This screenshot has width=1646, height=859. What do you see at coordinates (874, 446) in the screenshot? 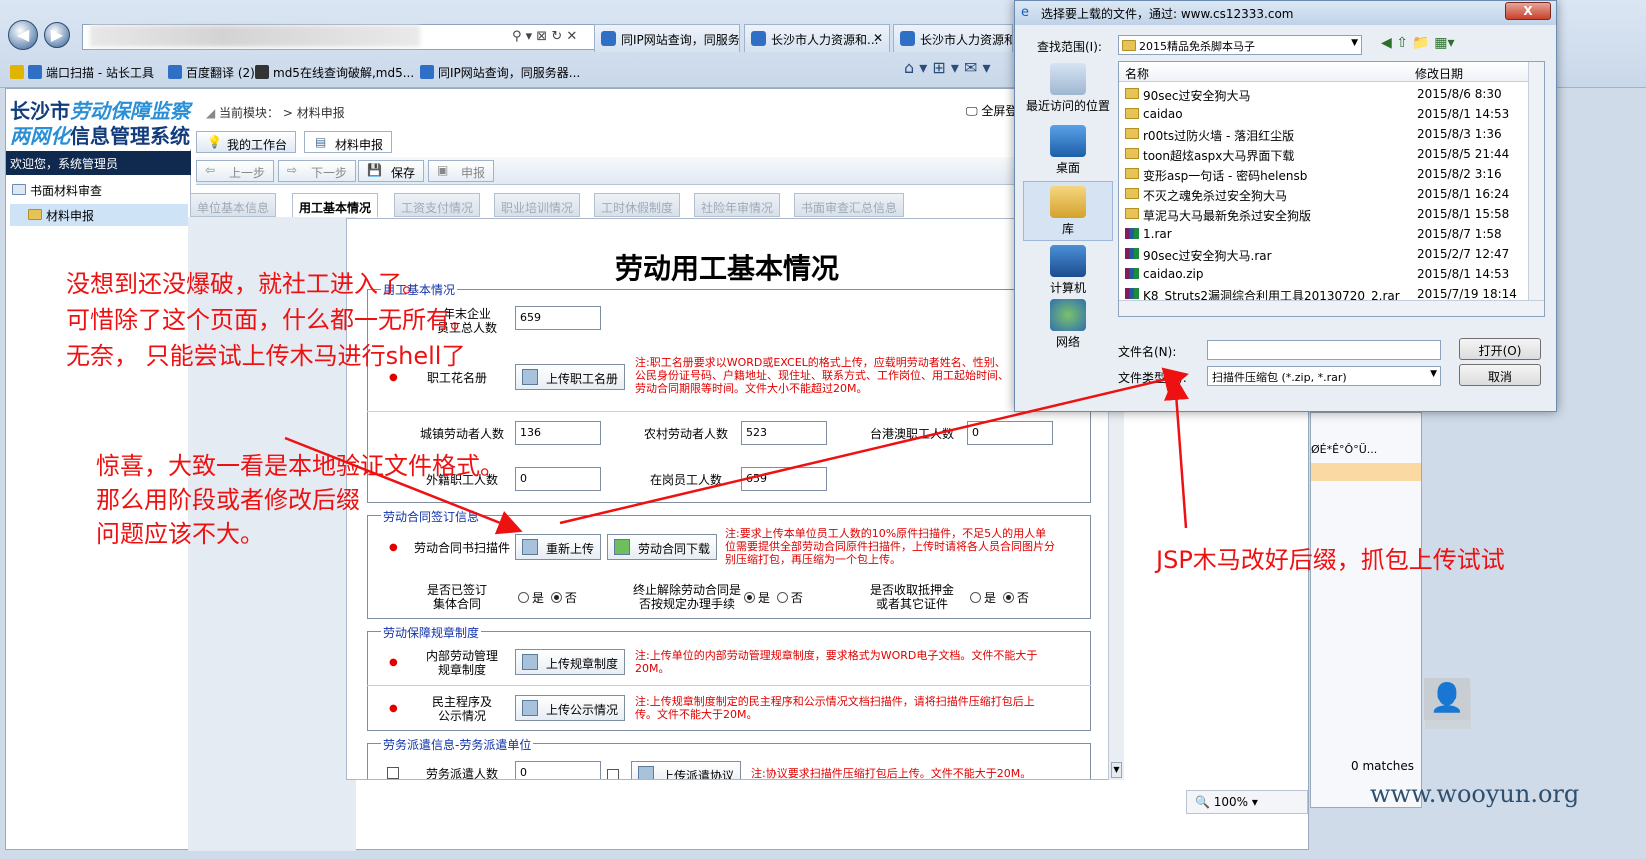
I see `arrow-to-filetype` at bounding box center [874, 446].